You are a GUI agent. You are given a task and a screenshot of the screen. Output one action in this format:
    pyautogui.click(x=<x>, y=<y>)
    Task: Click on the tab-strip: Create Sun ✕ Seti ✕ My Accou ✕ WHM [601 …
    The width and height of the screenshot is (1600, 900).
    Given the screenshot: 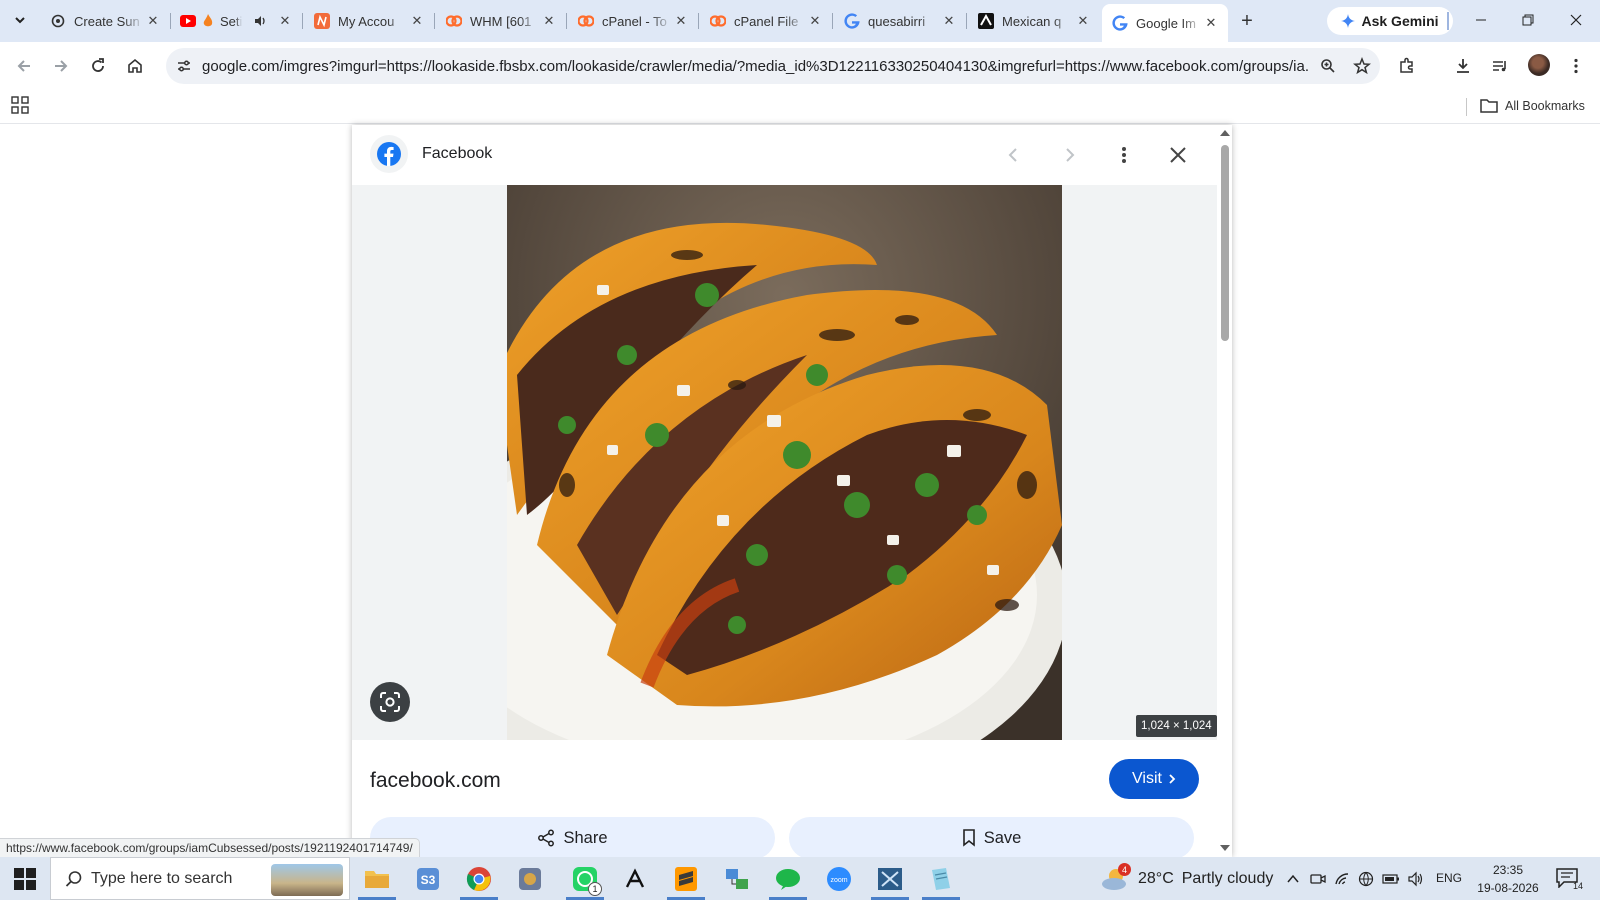 What is the action you would take?
    pyautogui.click(x=800, y=21)
    